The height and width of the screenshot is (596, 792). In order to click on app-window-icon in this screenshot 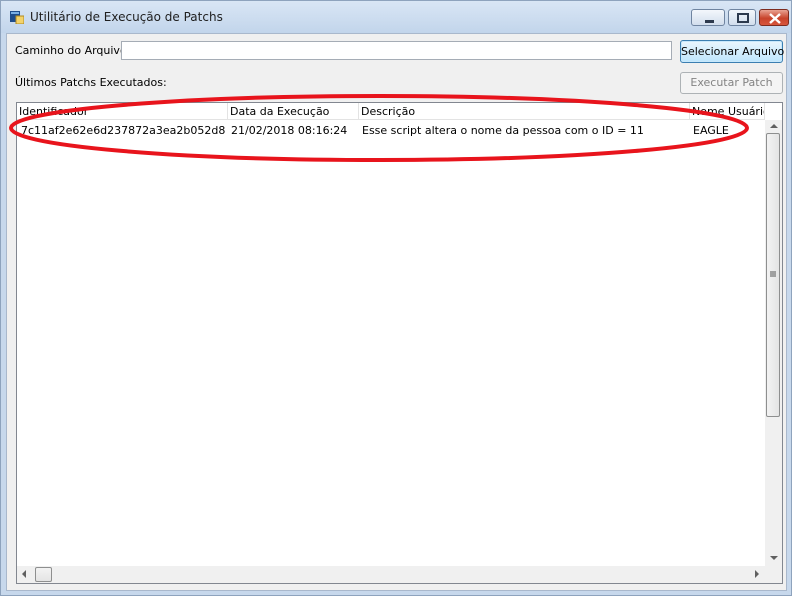, I will do `click(17, 17)`.